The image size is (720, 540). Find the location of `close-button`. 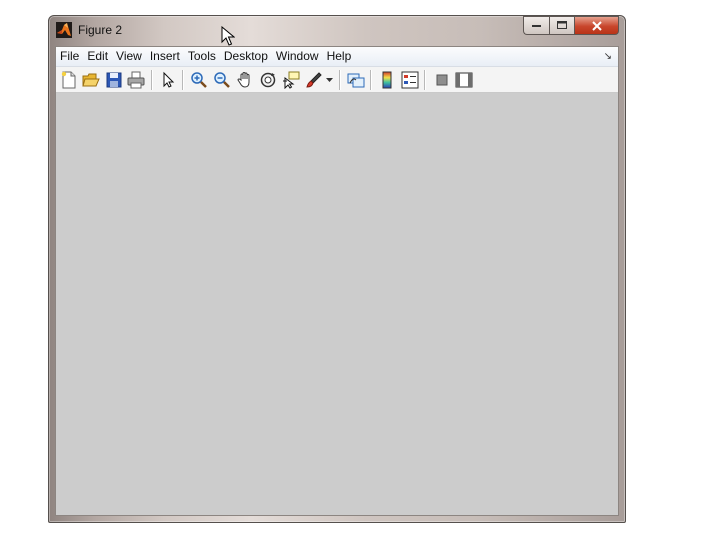

close-button is located at coordinates (596, 25).